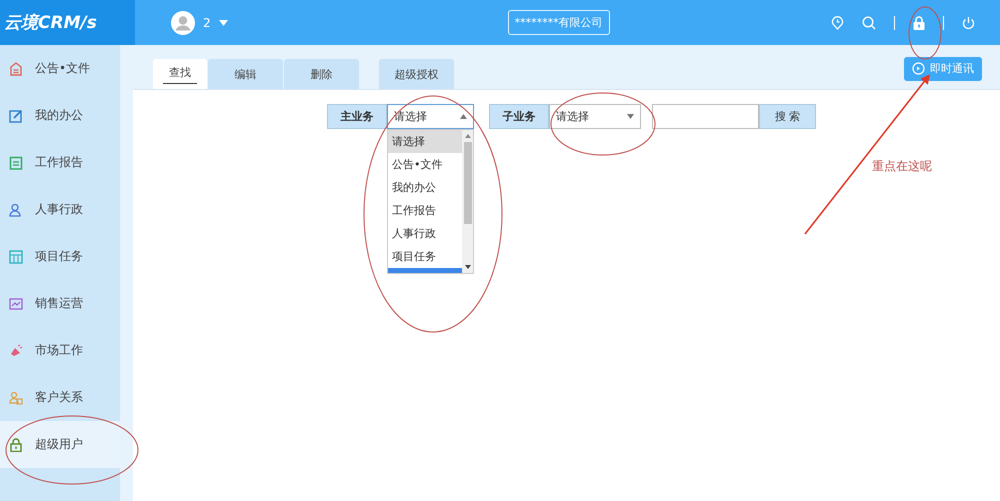 The width and height of the screenshot is (1000, 501). Describe the element at coordinates (245, 74) in the screenshot. I see `tab: 编辑` at that location.